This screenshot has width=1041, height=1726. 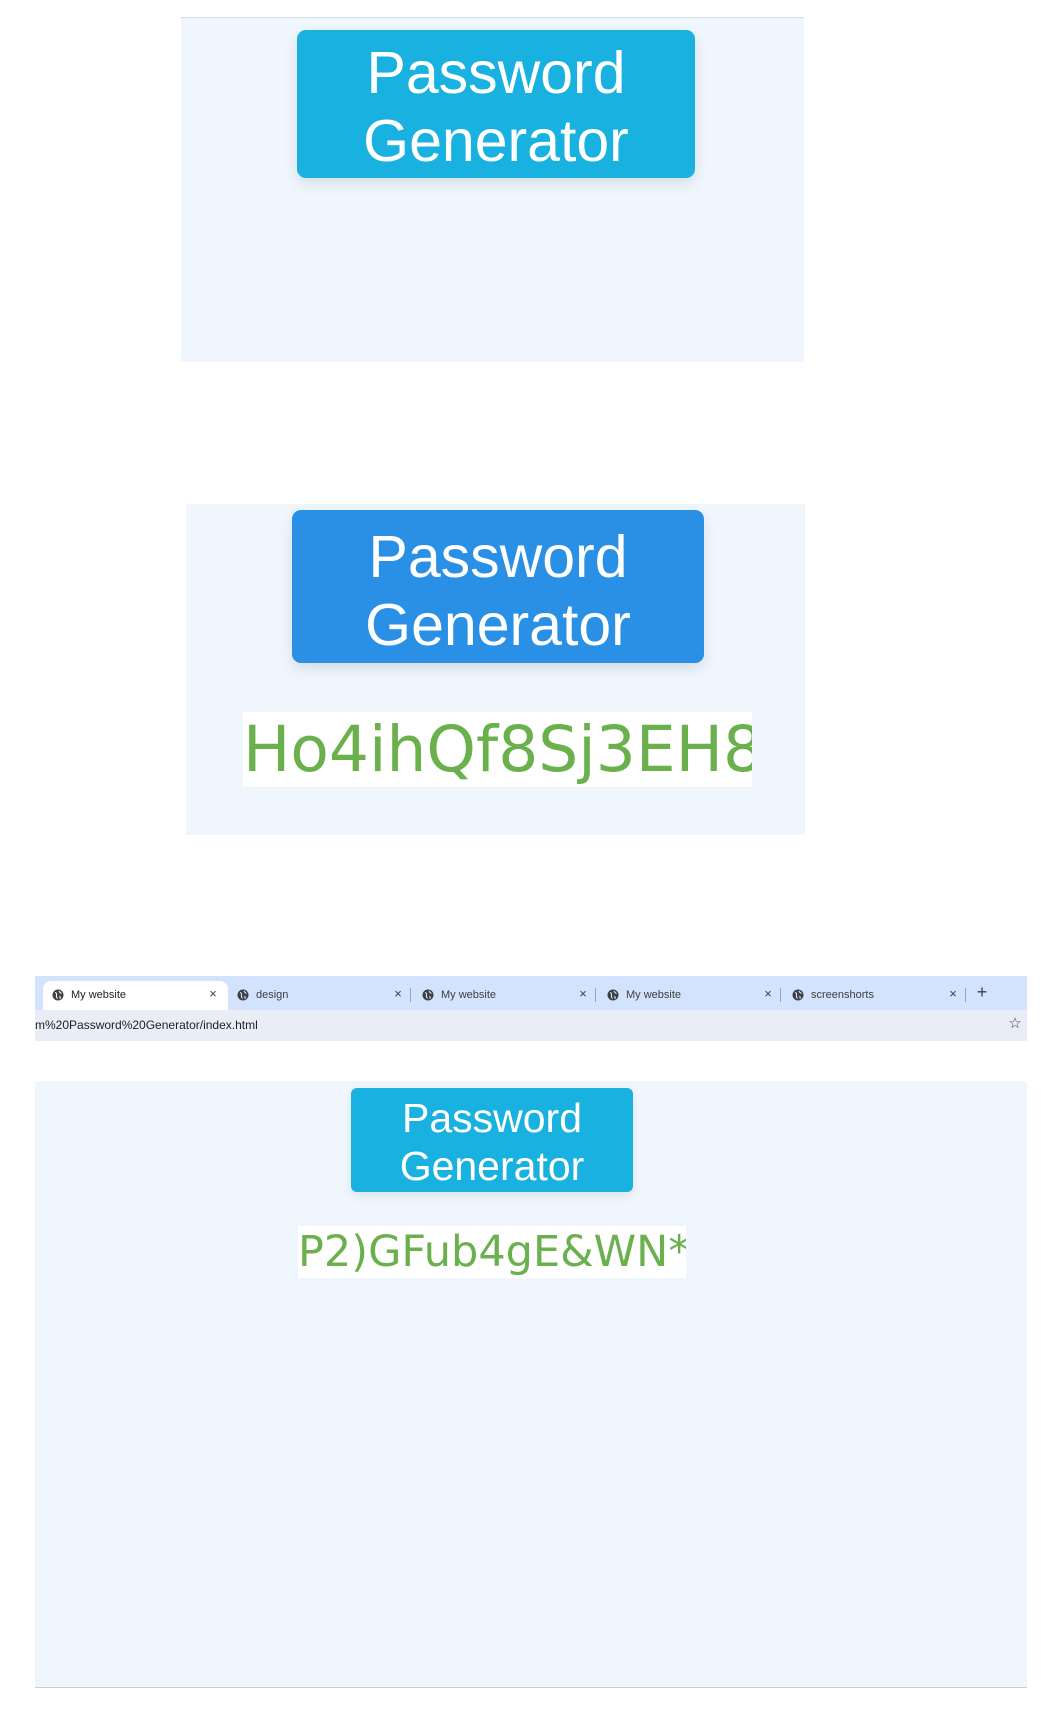 I want to click on generated-password: Ho4ihQf8Sj3EH8, so click(x=497, y=749).